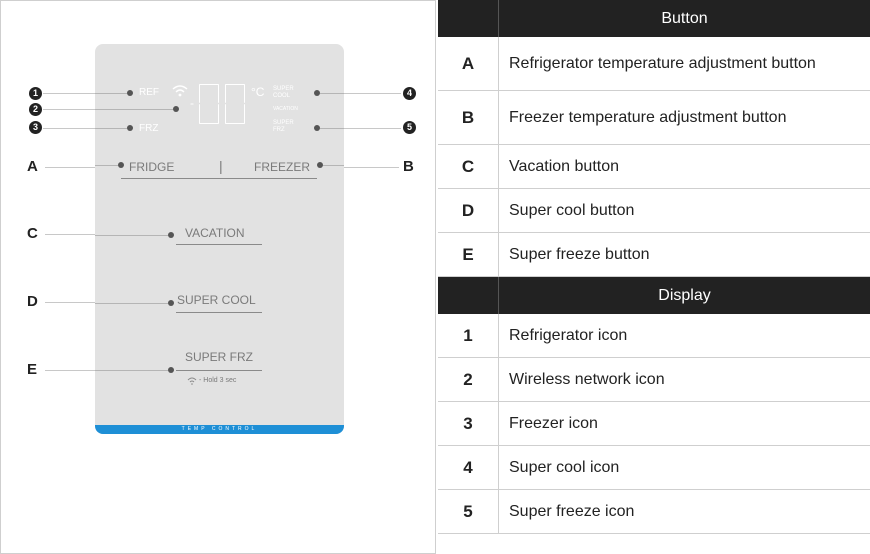 This screenshot has height=554, width=870. What do you see at coordinates (32, 369) in the screenshot?
I see `callout-e: E` at bounding box center [32, 369].